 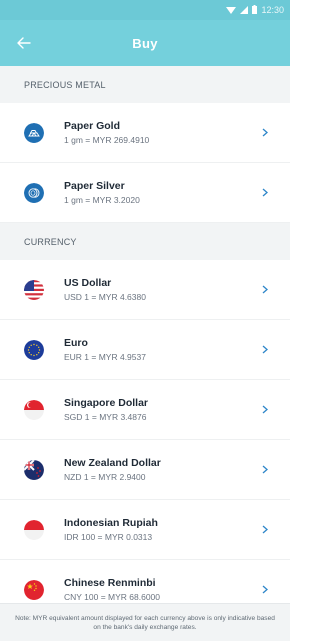 What do you see at coordinates (112, 462) in the screenshot?
I see `item-name: New Zealand Dollar` at bounding box center [112, 462].